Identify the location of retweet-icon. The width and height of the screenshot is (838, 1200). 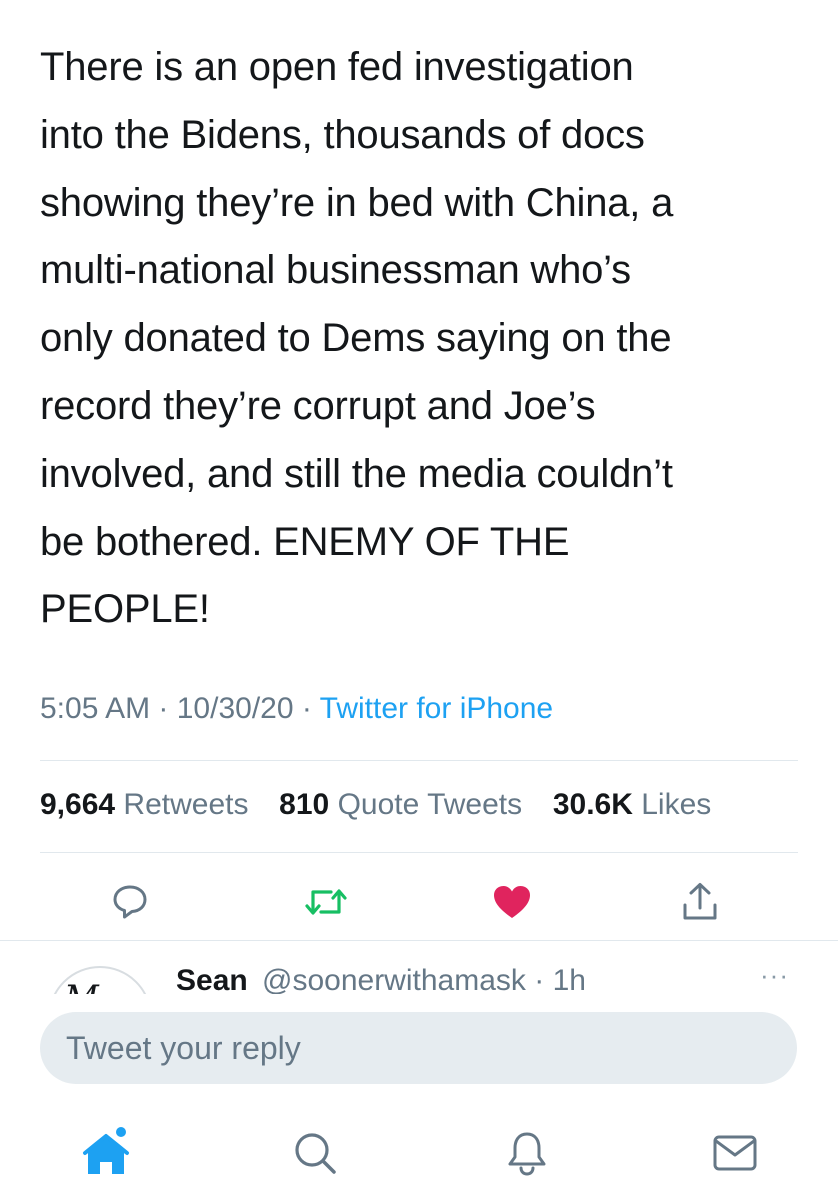
(326, 902).